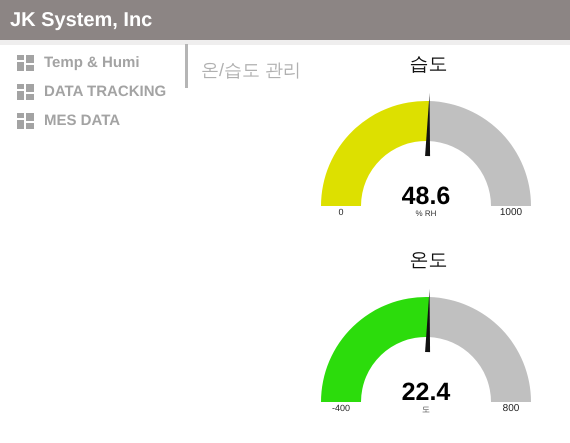 The image size is (570, 443). I want to click on gauge-value: 48.6, so click(426, 196).